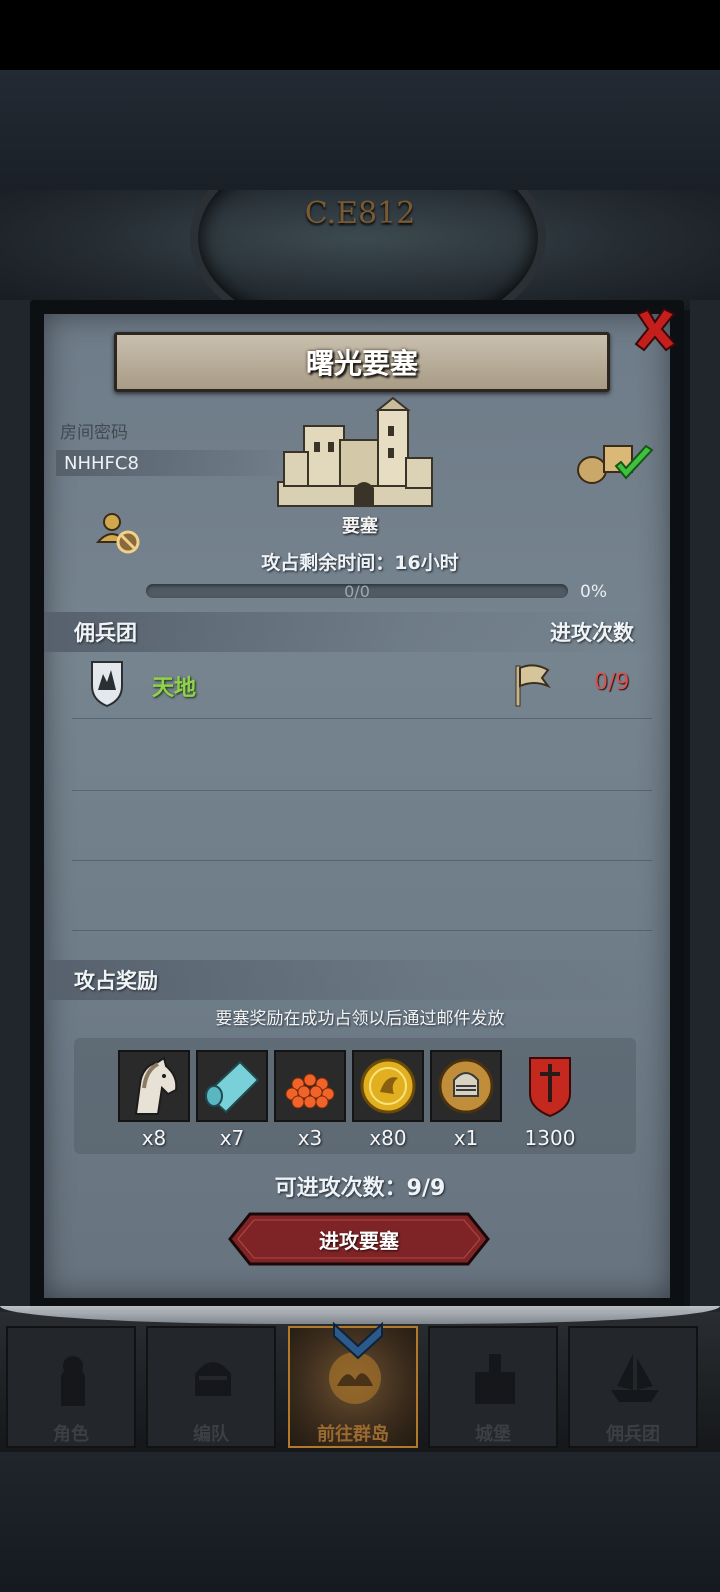 The image size is (720, 1592). What do you see at coordinates (612, 682) in the screenshot?
I see `mercenary-attacks: 0/9` at bounding box center [612, 682].